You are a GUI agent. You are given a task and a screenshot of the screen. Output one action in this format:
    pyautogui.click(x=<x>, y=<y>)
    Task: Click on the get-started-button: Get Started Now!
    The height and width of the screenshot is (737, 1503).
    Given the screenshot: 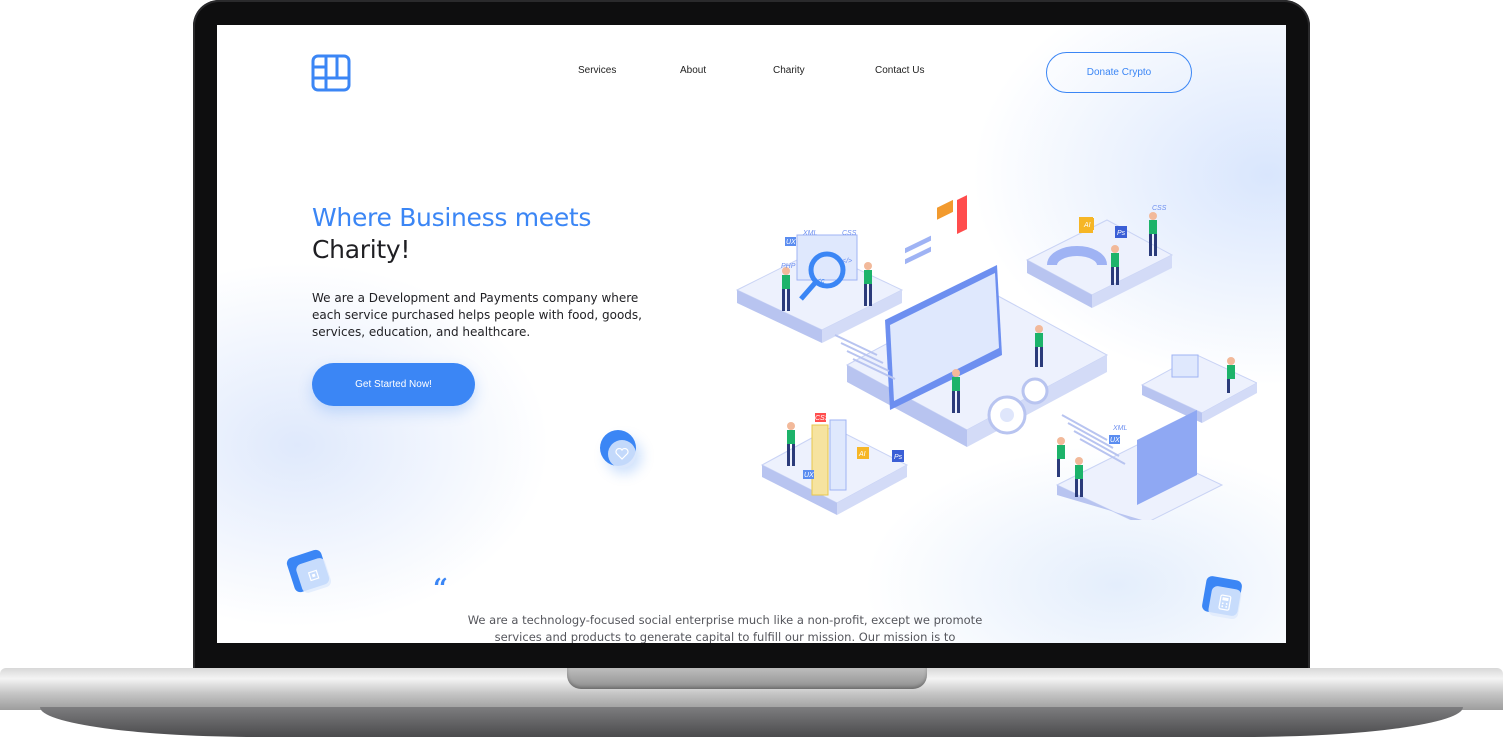 What is the action you would take?
    pyautogui.click(x=393, y=384)
    